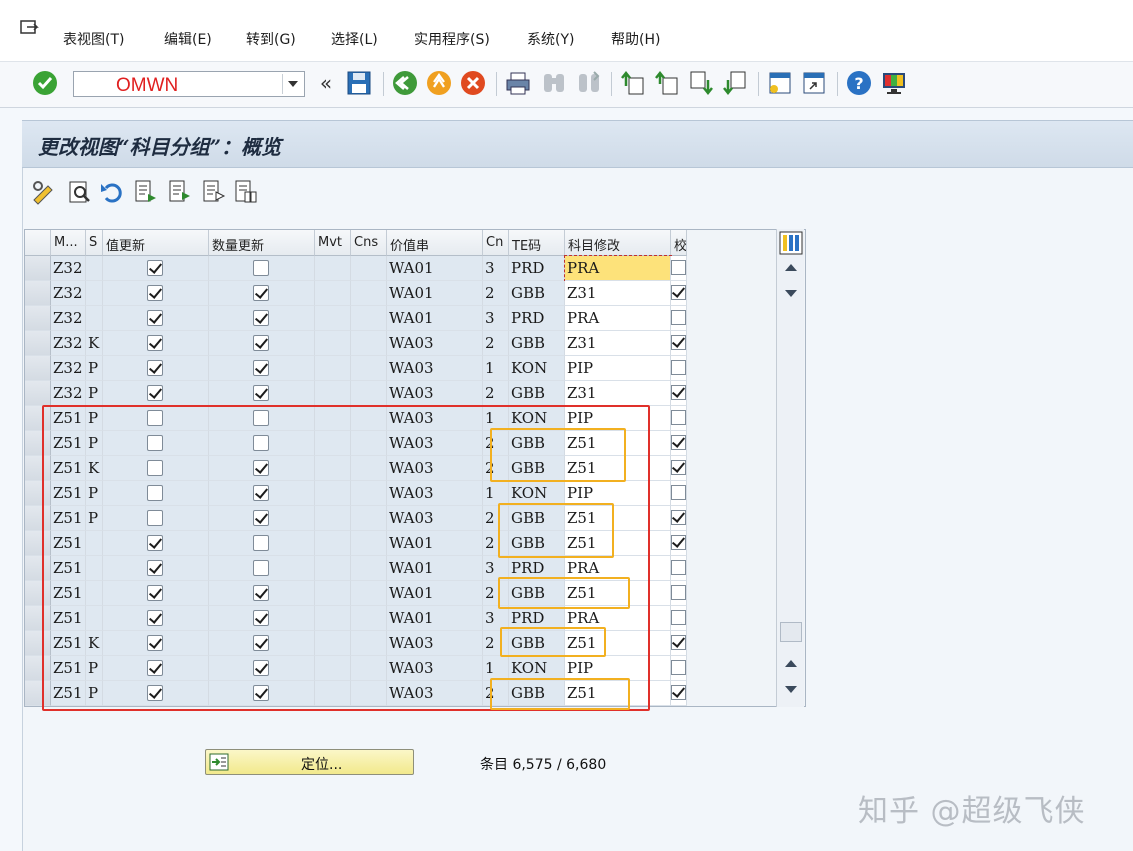 This screenshot has height=851, width=1133. What do you see at coordinates (564, 593) in the screenshot?
I see `highlight-orange-box` at bounding box center [564, 593].